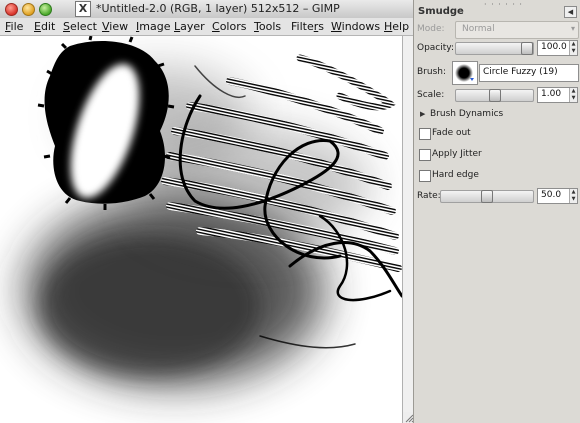  What do you see at coordinates (551, 195) in the screenshot?
I see `rate-value: 50.0` at bounding box center [551, 195].